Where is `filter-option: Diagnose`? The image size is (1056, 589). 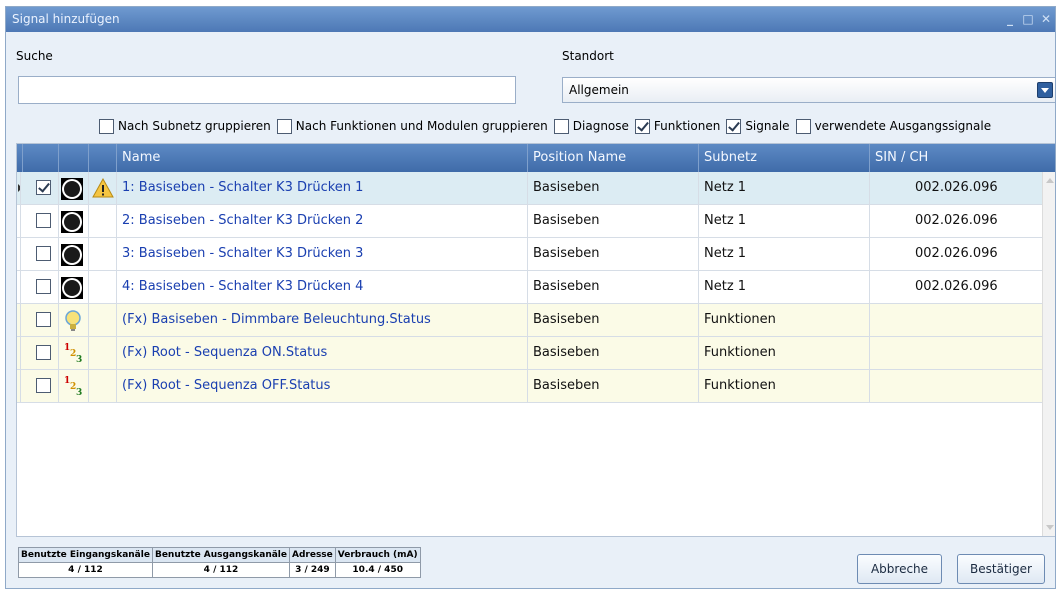
filter-option: Diagnose is located at coordinates (591, 126).